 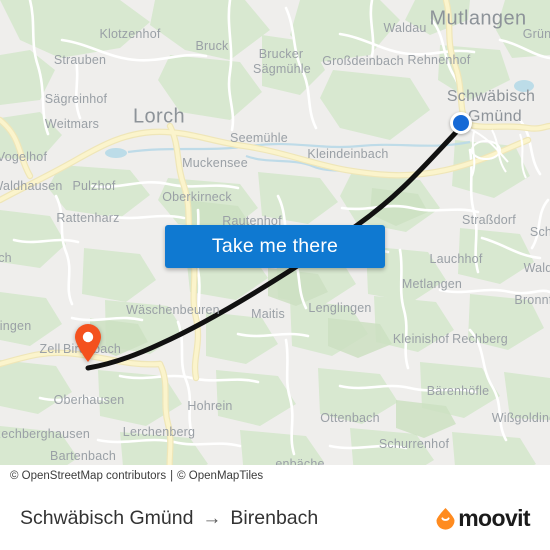 I want to click on take-me-there-button: Take me there, so click(x=275, y=246).